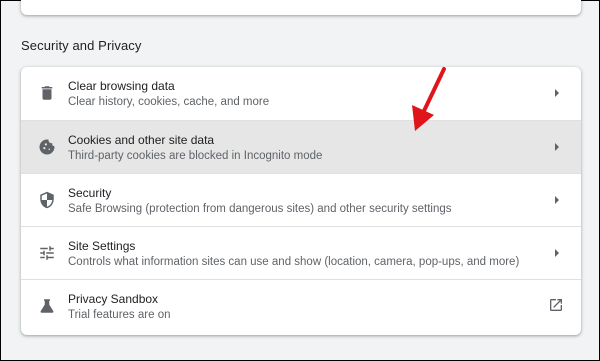 The width and height of the screenshot is (600, 361). Describe the element at coordinates (301, 307) in the screenshot. I see `privacy-sandbox-row: Privacy Sandbox Trial features are on` at that location.